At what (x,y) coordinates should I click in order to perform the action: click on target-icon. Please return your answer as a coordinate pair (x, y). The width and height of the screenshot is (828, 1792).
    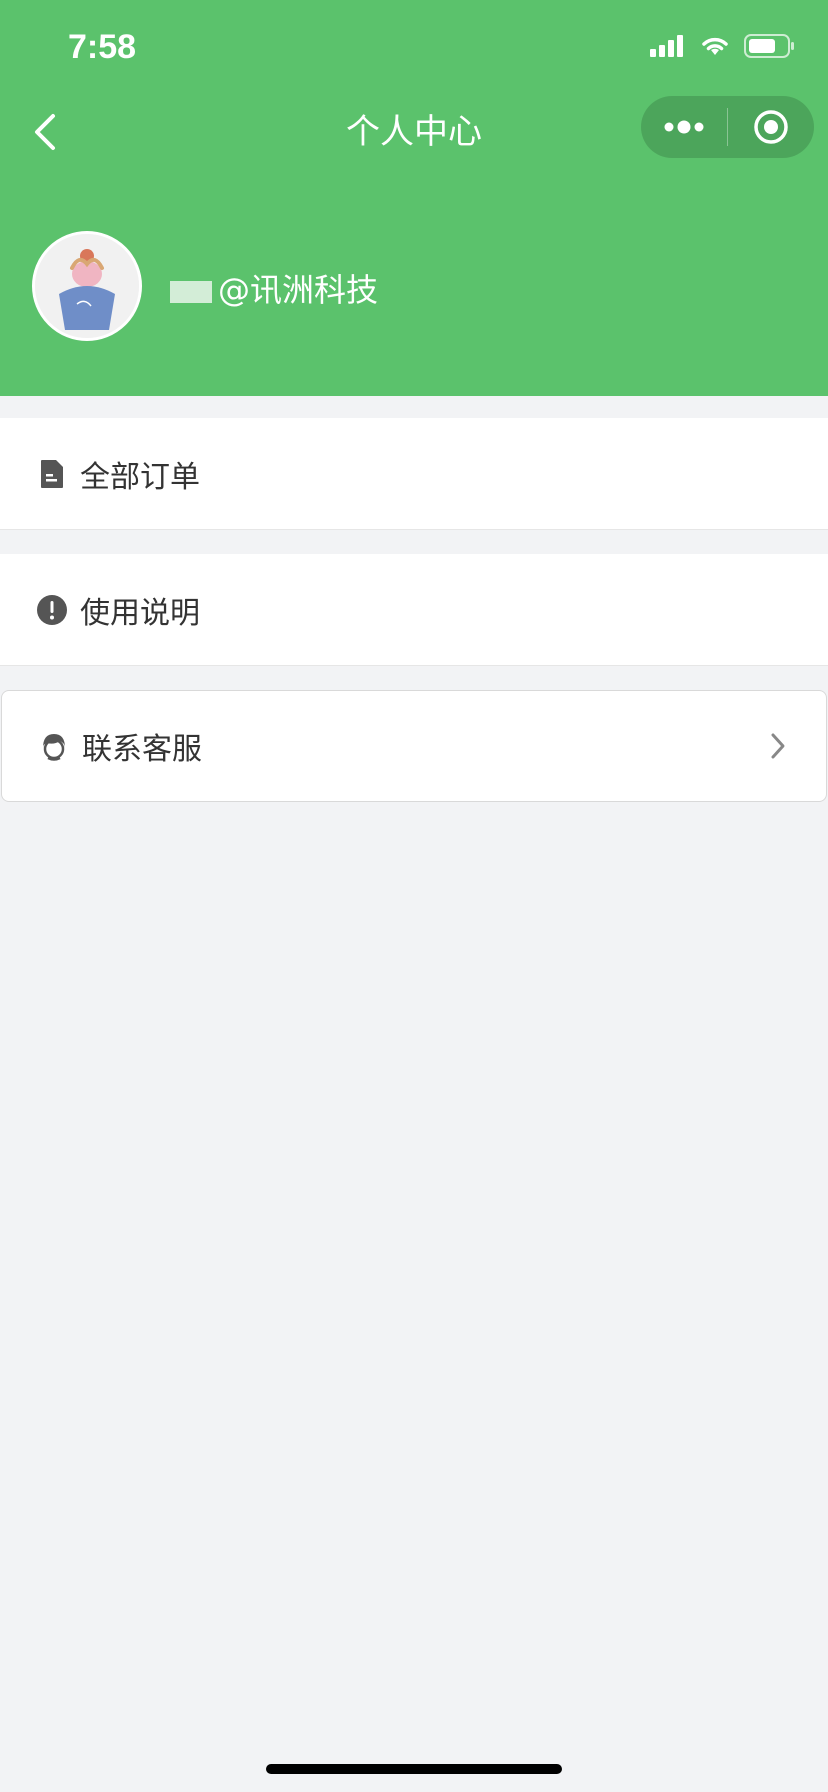
    Looking at the image, I should click on (771, 127).